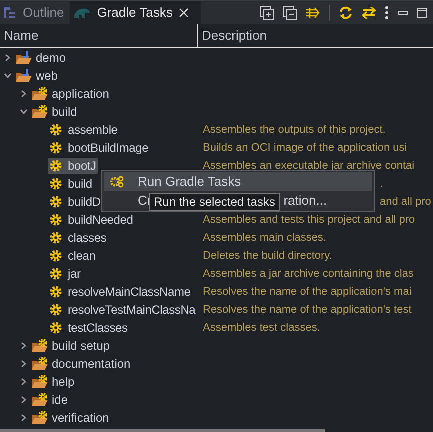  I want to click on task-item: clean, so click(73, 256).